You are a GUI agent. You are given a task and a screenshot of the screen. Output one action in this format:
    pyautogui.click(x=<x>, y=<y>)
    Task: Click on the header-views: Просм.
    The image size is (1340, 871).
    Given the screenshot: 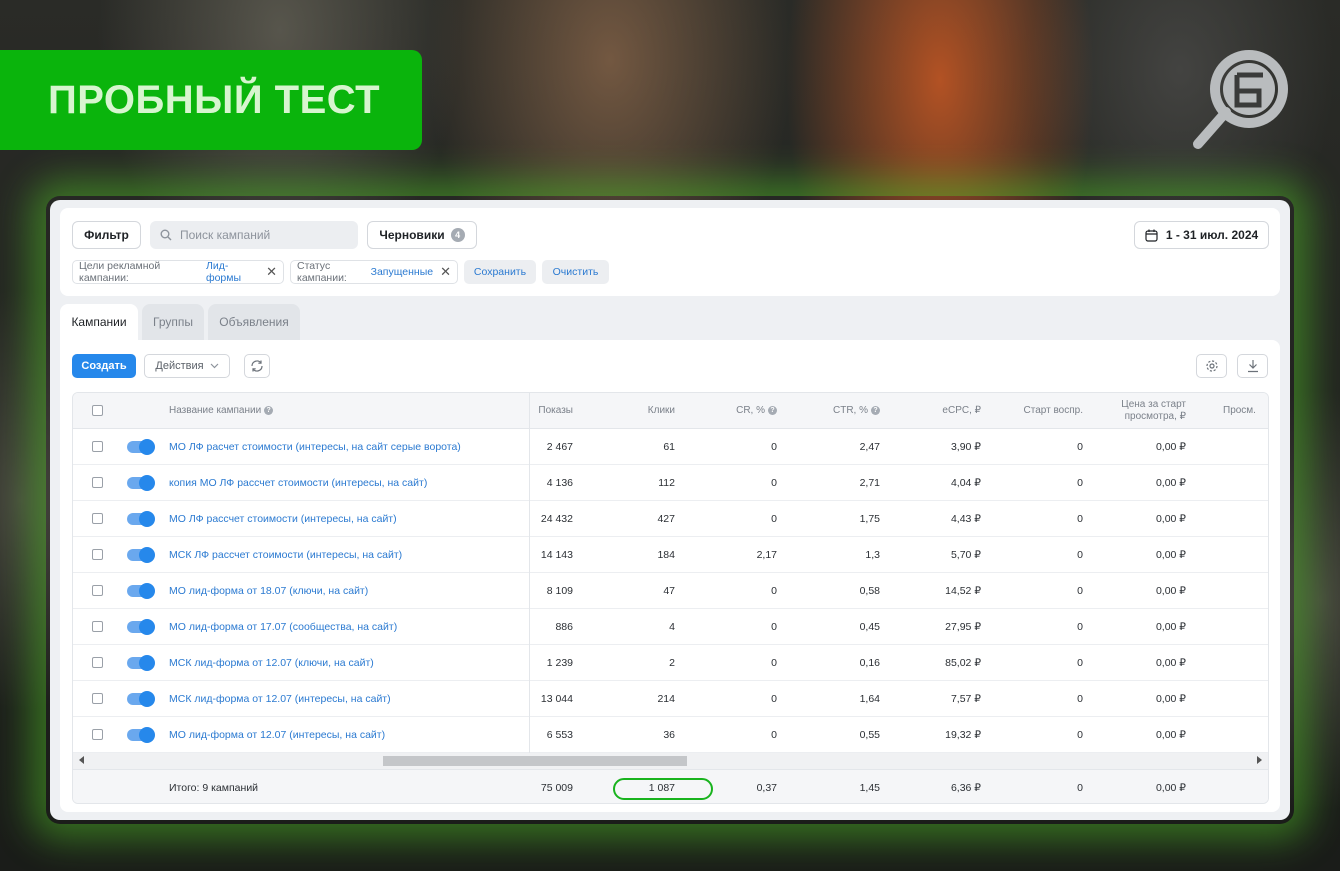 What is the action you would take?
    pyautogui.click(x=1239, y=410)
    